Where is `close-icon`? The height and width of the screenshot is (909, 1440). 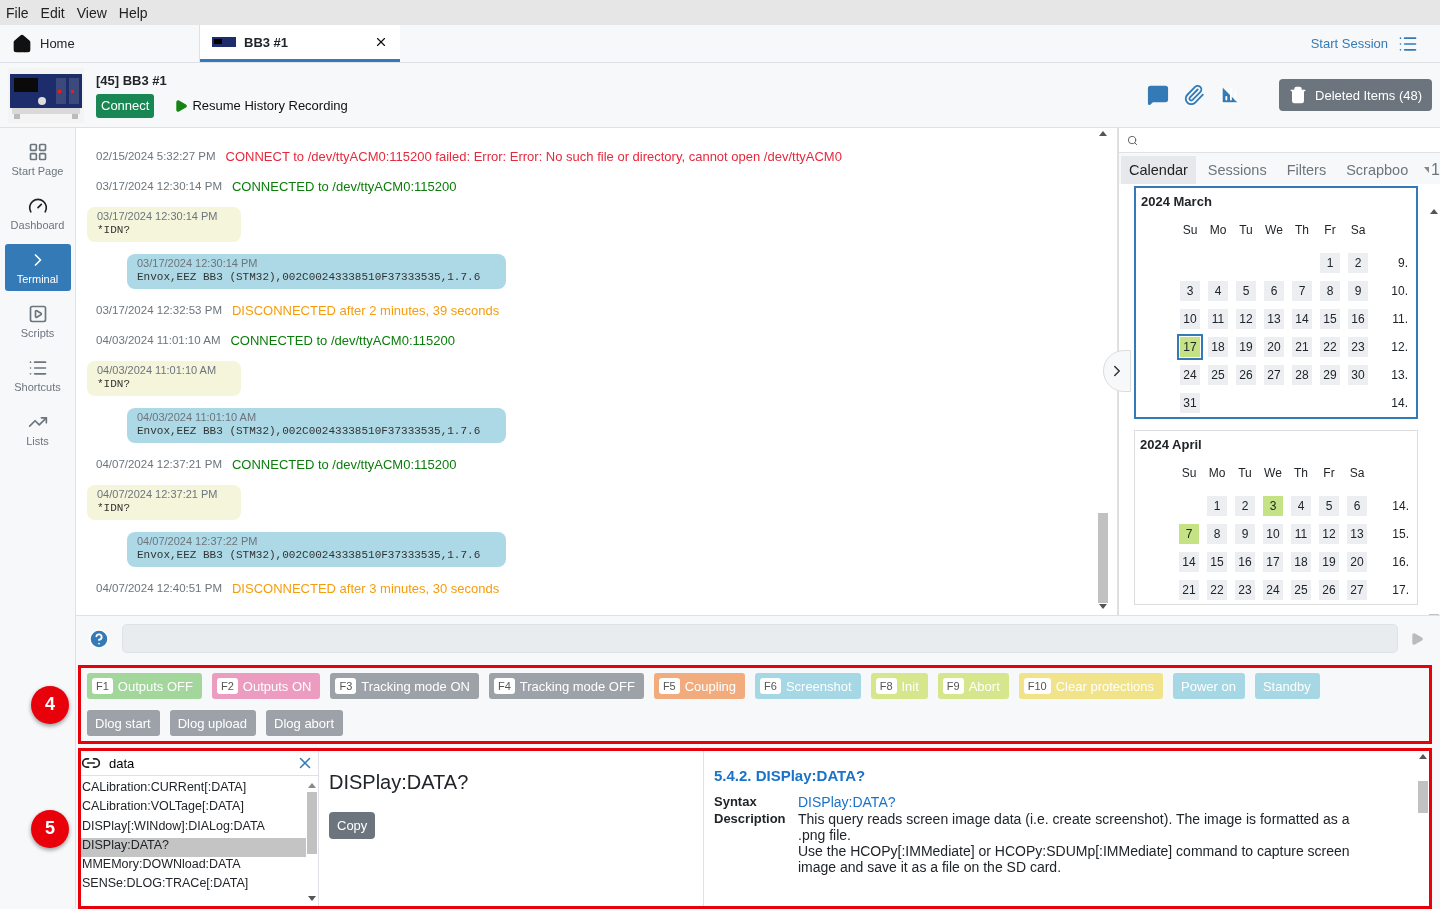 close-icon is located at coordinates (381, 42).